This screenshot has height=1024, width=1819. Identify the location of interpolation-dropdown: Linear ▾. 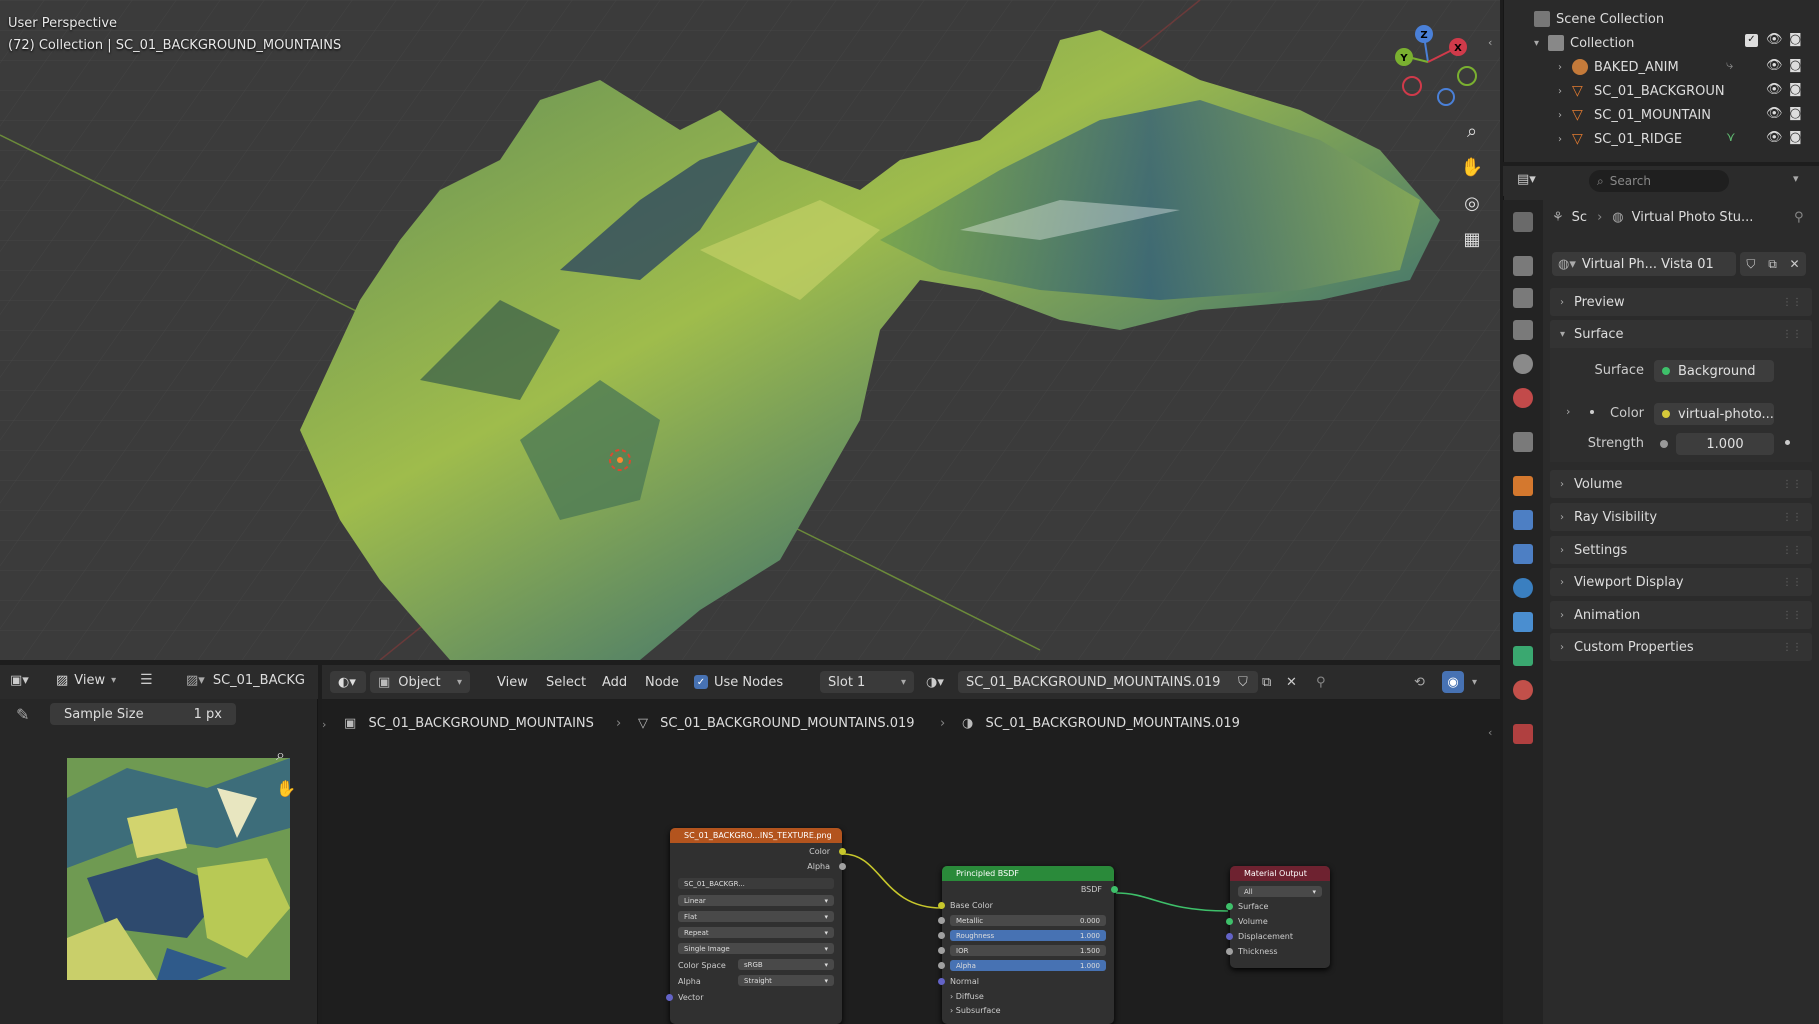
(756, 900).